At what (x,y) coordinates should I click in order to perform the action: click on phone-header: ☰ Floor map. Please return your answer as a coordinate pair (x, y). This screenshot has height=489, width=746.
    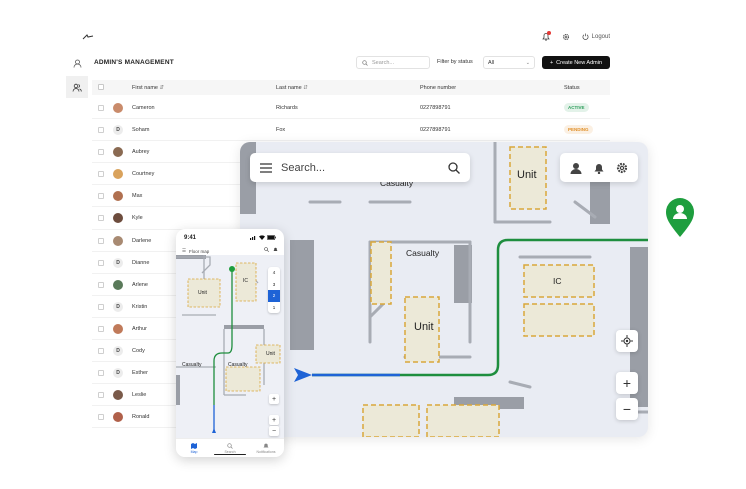
    Looking at the image, I should click on (195, 251).